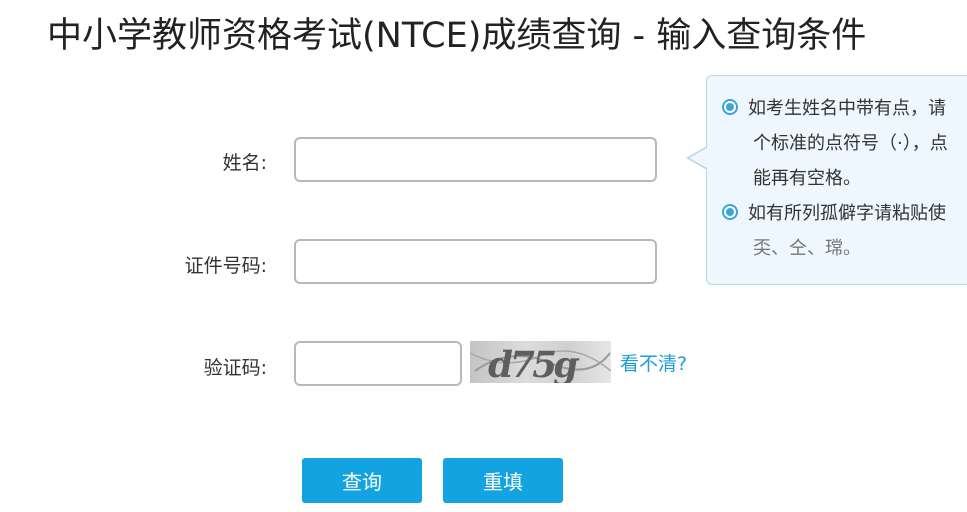 This screenshot has height=512, width=967. What do you see at coordinates (362, 480) in the screenshot?
I see `query-button: 查询` at bounding box center [362, 480].